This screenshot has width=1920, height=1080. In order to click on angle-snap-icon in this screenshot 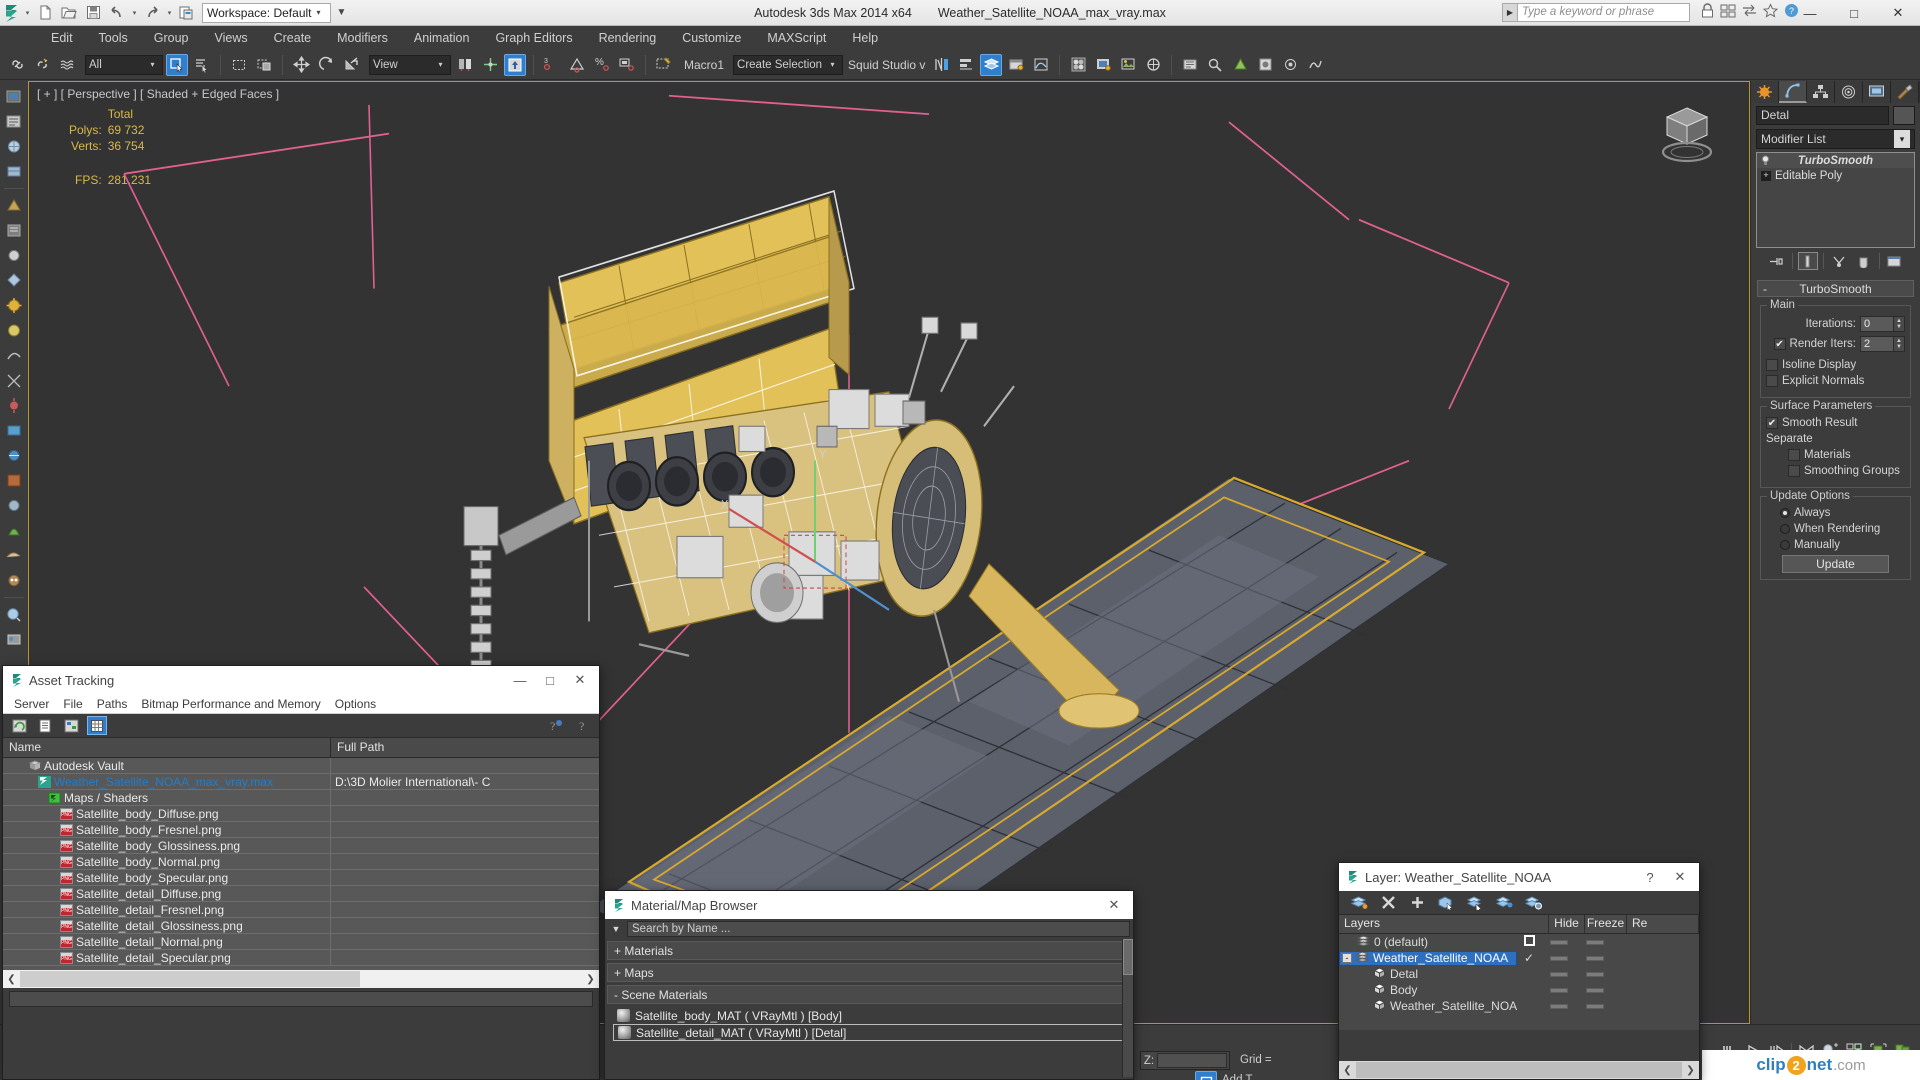, I will do `click(577, 65)`.